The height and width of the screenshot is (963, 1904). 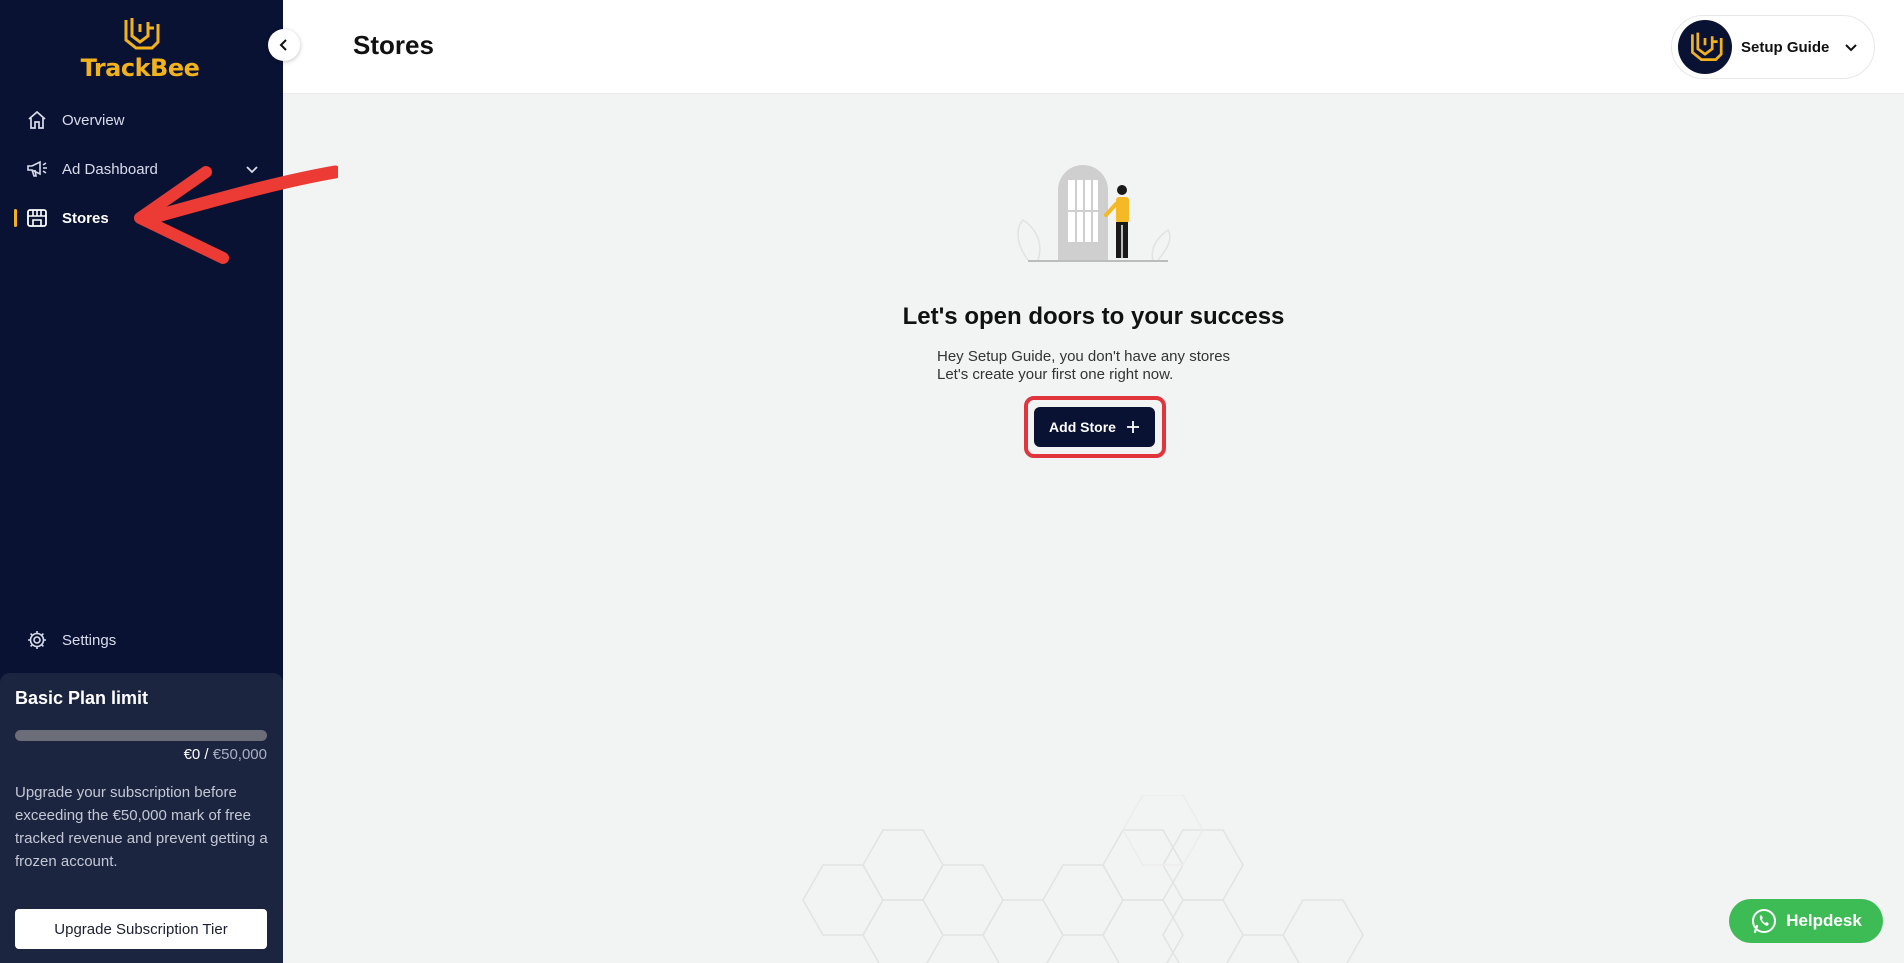 I want to click on plan-used: €0, so click(x=192, y=754).